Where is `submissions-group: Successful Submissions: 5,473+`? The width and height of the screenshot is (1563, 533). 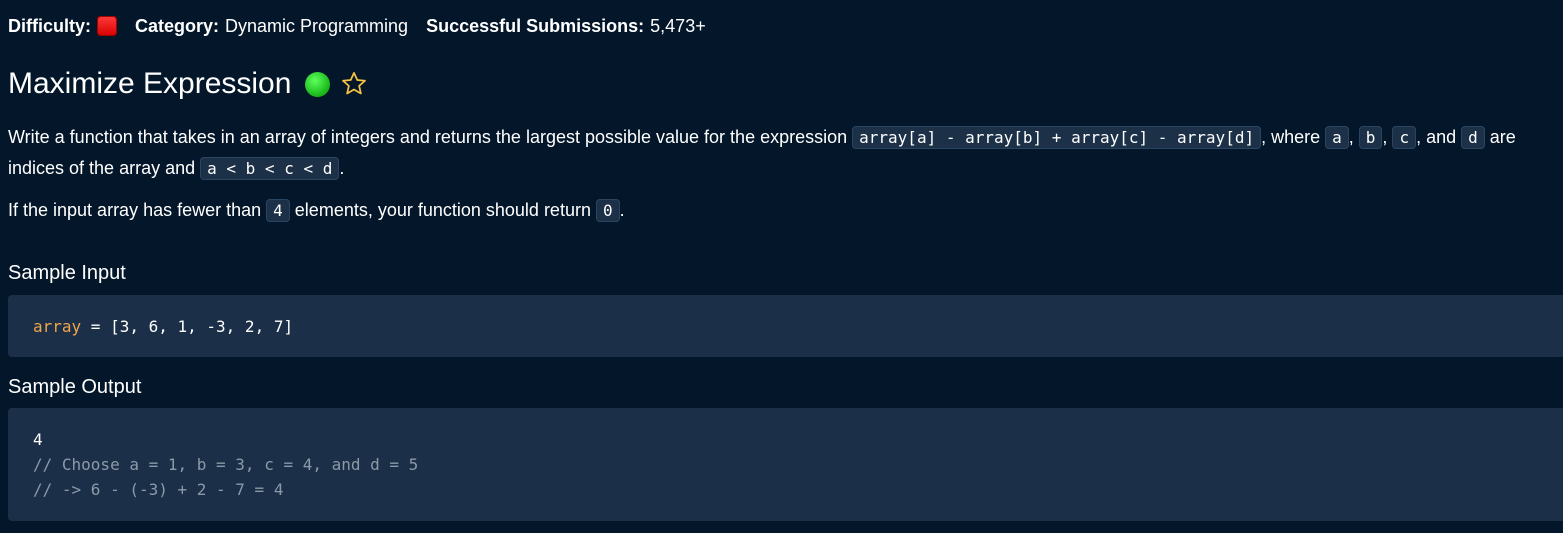 submissions-group: Successful Submissions: 5,473+ is located at coordinates (566, 26).